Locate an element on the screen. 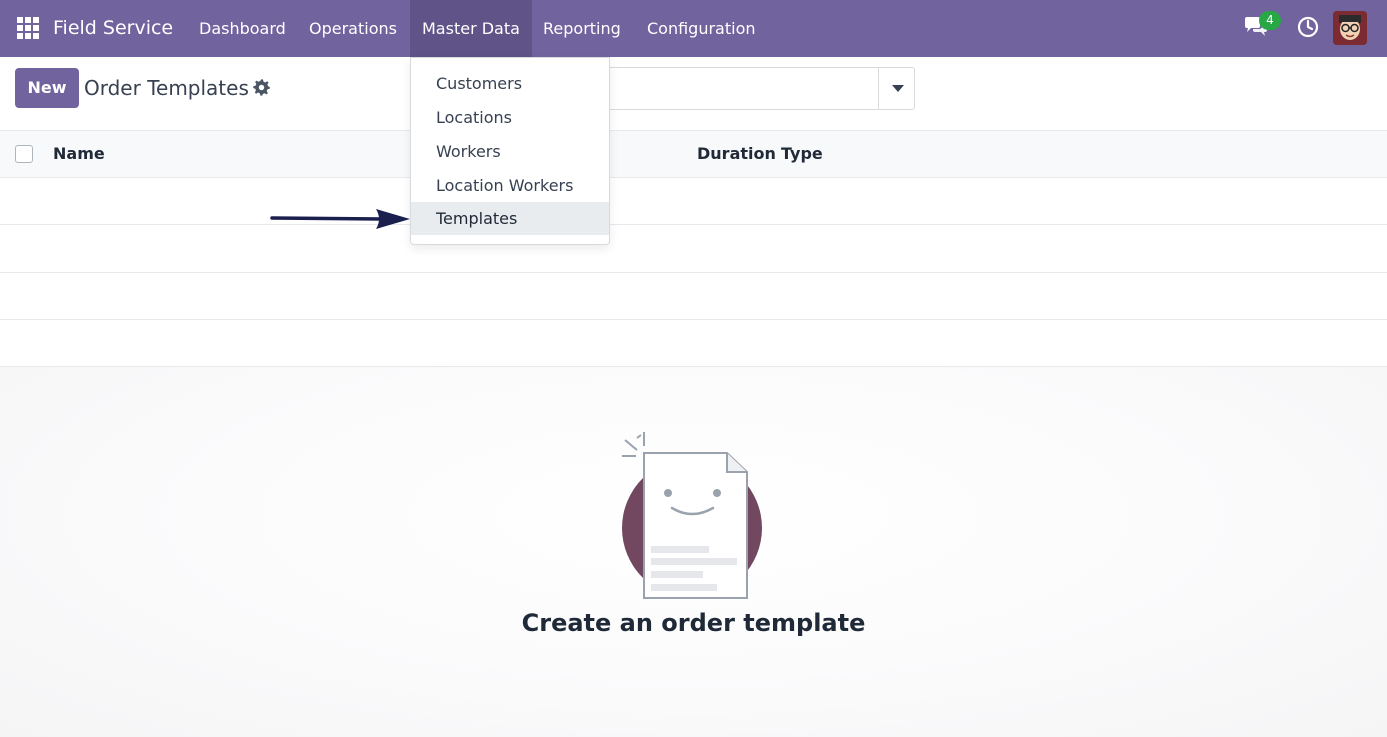  column-duration: Duration is located at coordinates (736, 154).